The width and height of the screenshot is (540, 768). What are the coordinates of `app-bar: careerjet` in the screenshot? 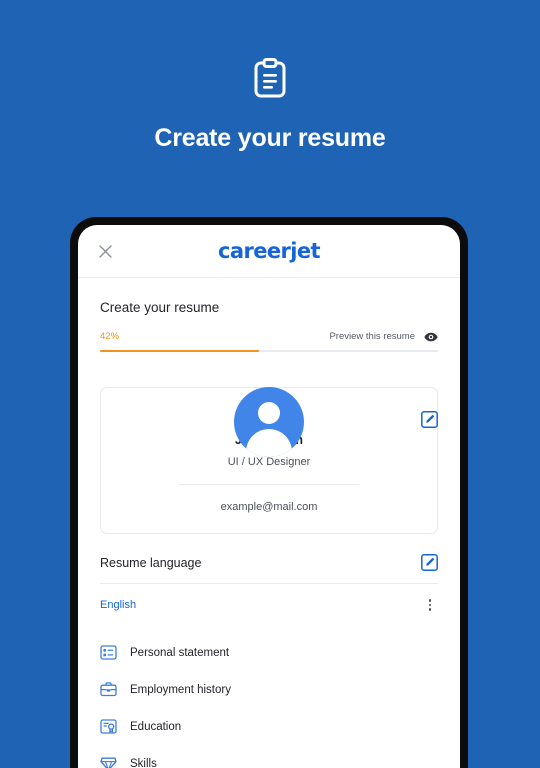 It's located at (269, 251).